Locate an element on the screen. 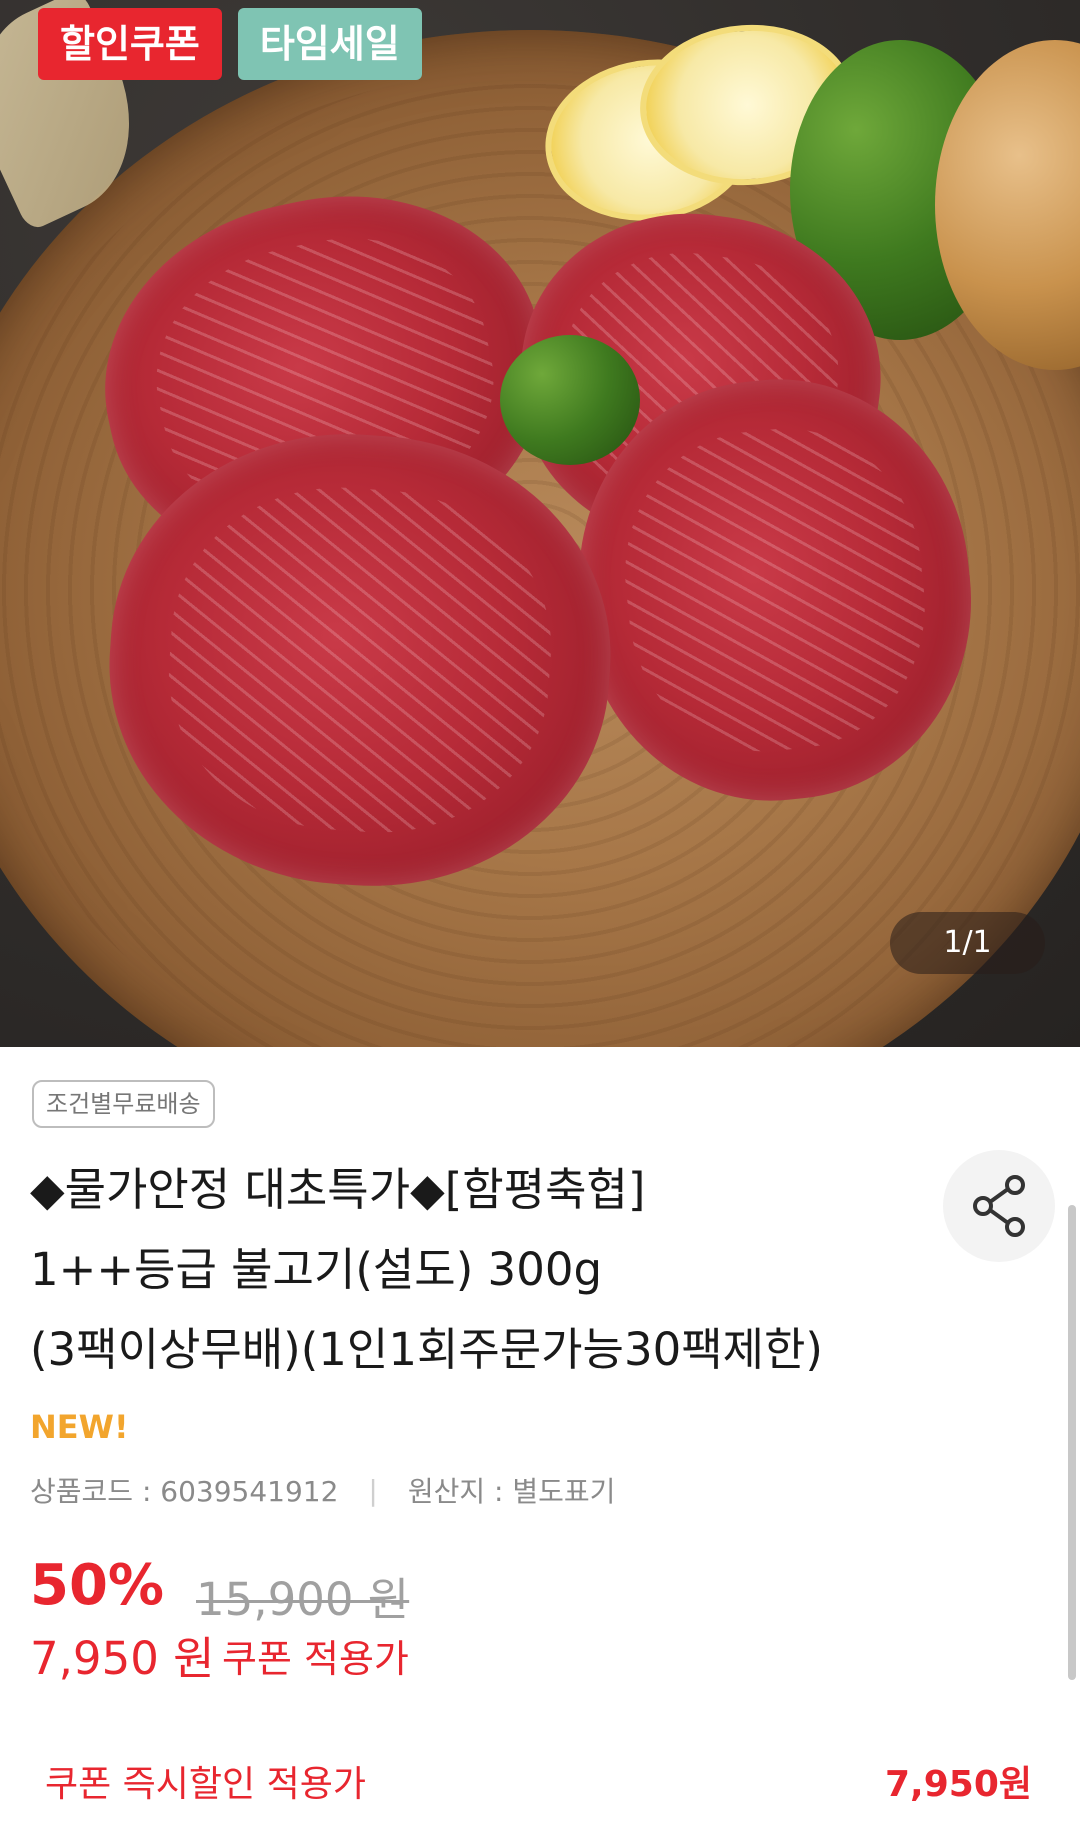 The width and height of the screenshot is (1080, 1827). sale-price-note: 쿠폰 적용가 is located at coordinates (315, 1659).